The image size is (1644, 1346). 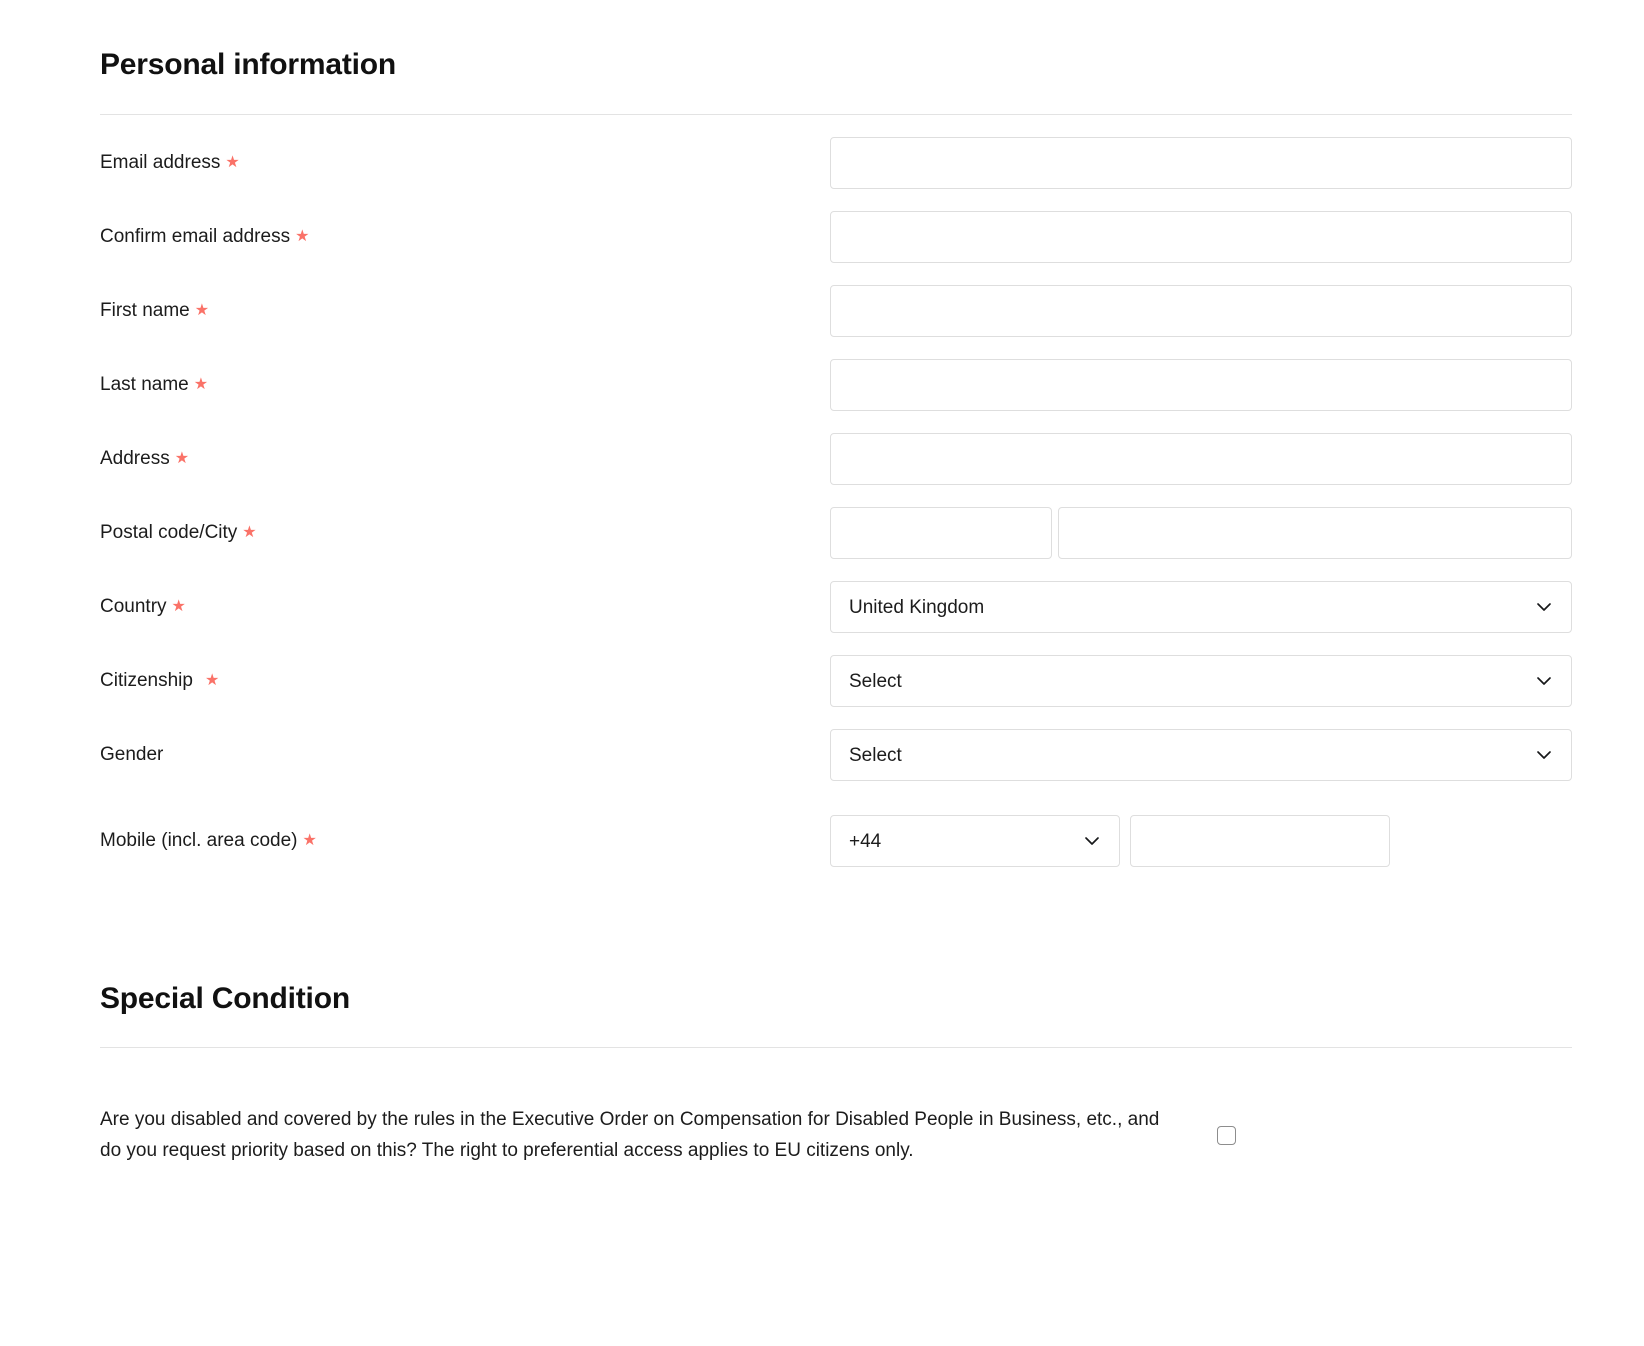 I want to click on country-select: United Kingdom, so click(x=1201, y=607).